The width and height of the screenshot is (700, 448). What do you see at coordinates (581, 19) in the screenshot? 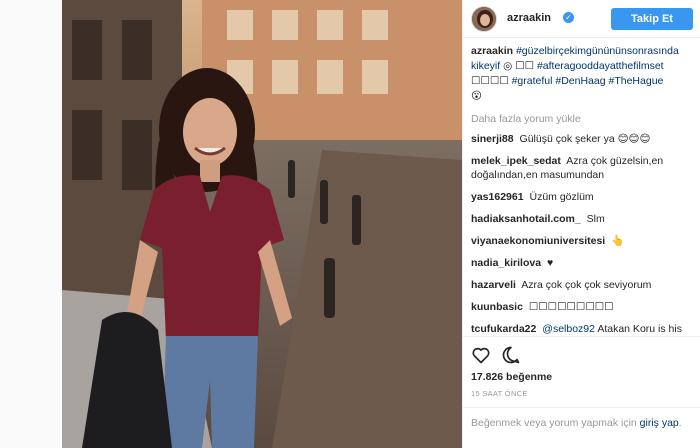
I see `post-header: azraakin ✓ Takip Et` at bounding box center [581, 19].